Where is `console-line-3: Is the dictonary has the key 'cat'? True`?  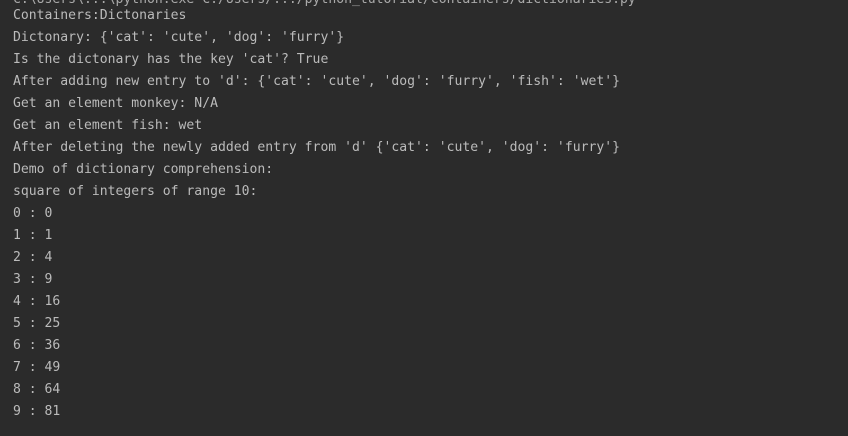 console-line-3: Is the dictonary has the key 'cat'? True is located at coordinates (171, 59).